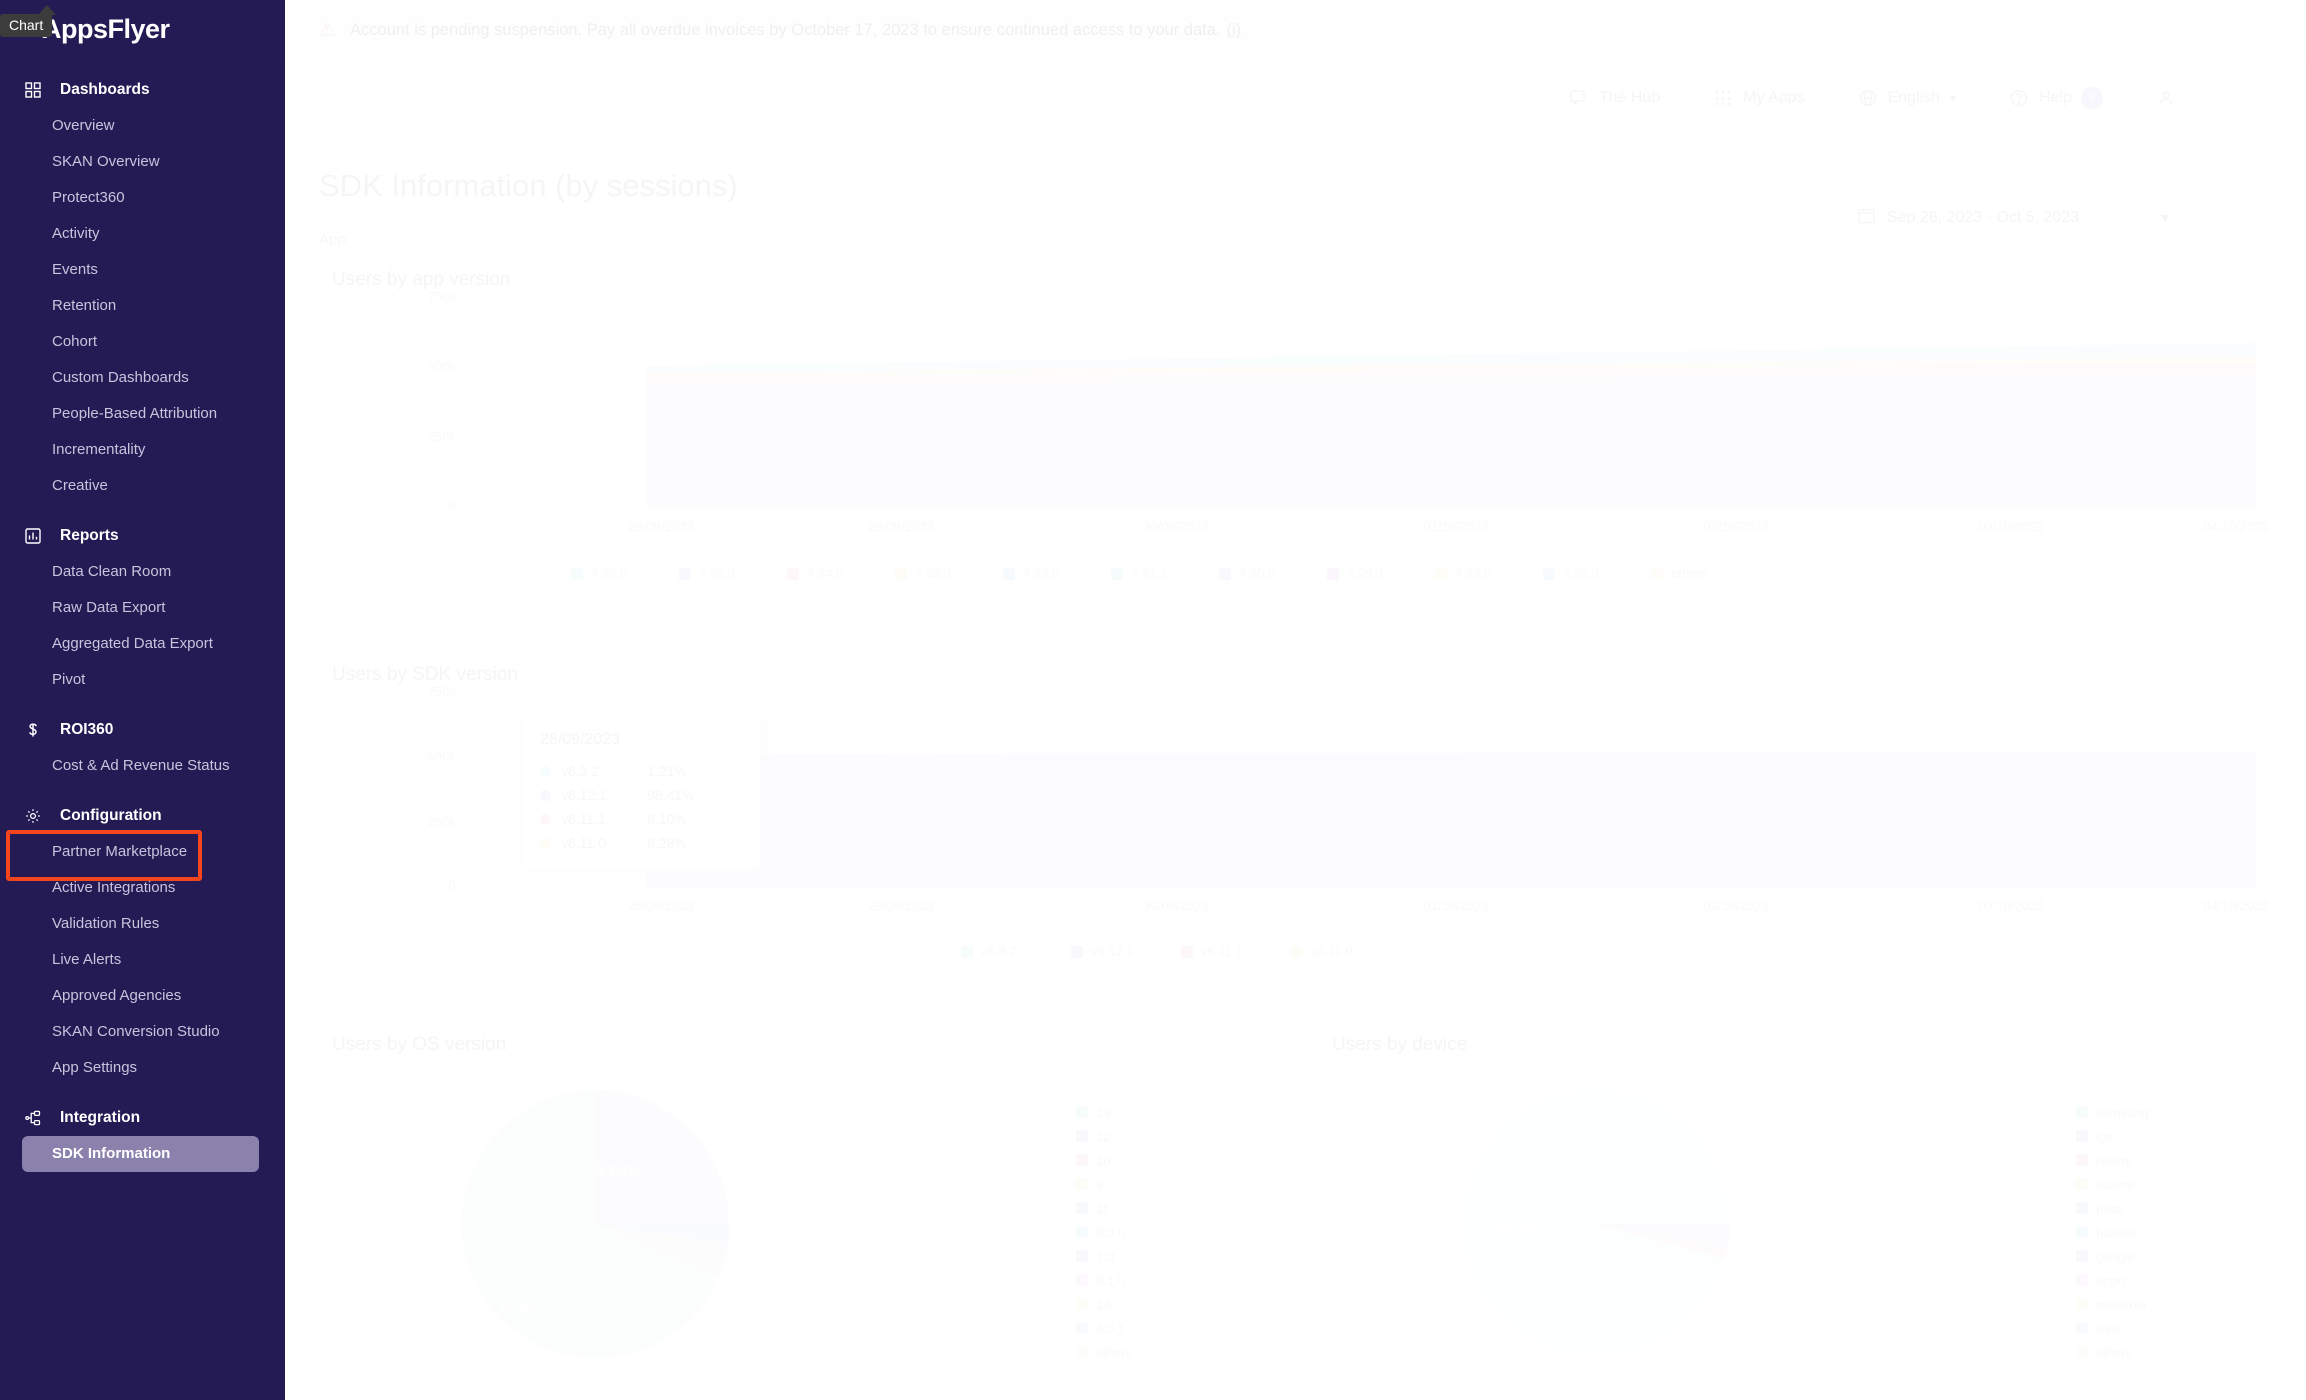 The image size is (2306, 1400). Describe the element at coordinates (1104, 1256) in the screenshot. I see `legend-item: 7.0` at that location.